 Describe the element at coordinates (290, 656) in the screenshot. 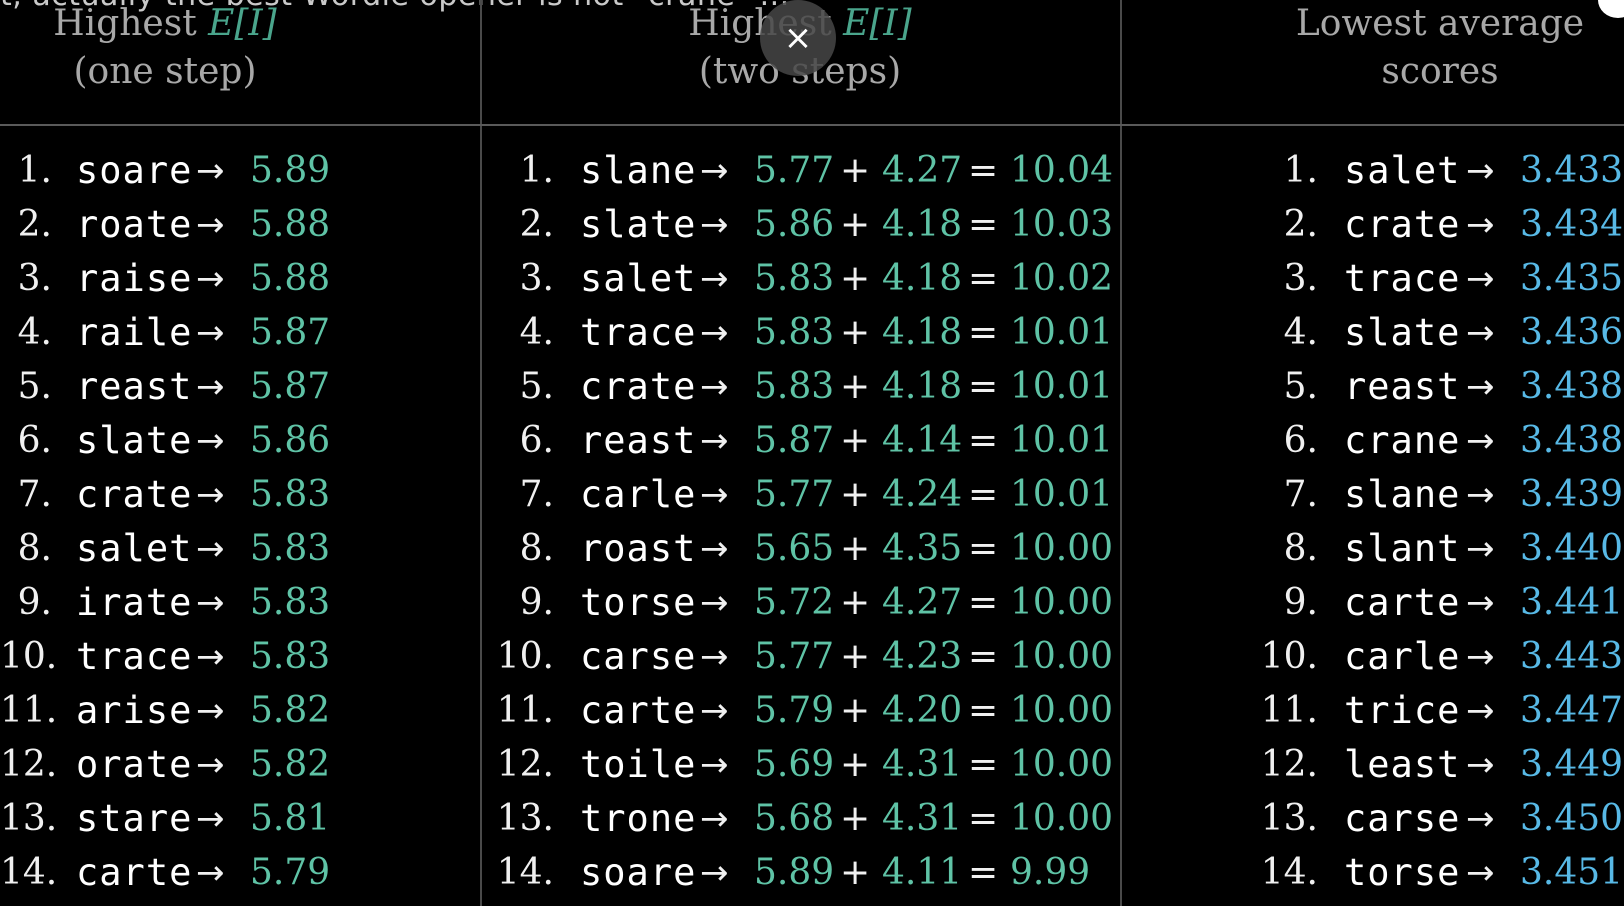

I see `entropy-value: 5.83` at that location.